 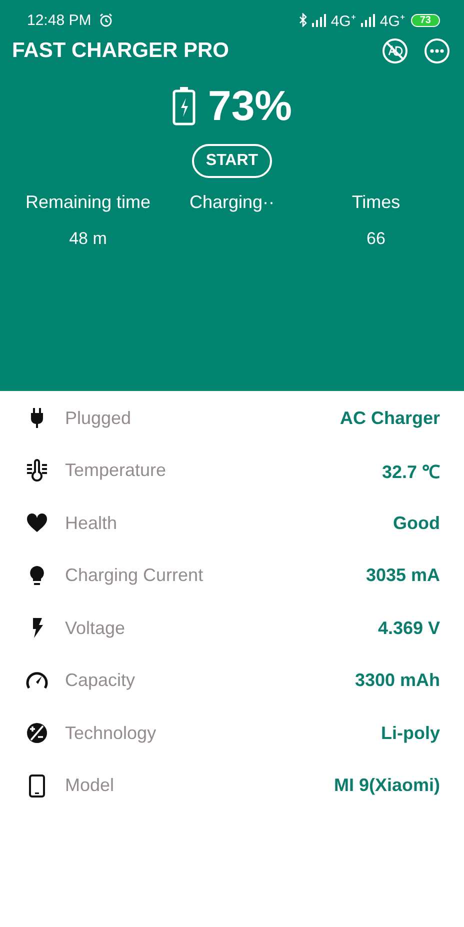 I want to click on detail-label: Technology, so click(x=111, y=733).